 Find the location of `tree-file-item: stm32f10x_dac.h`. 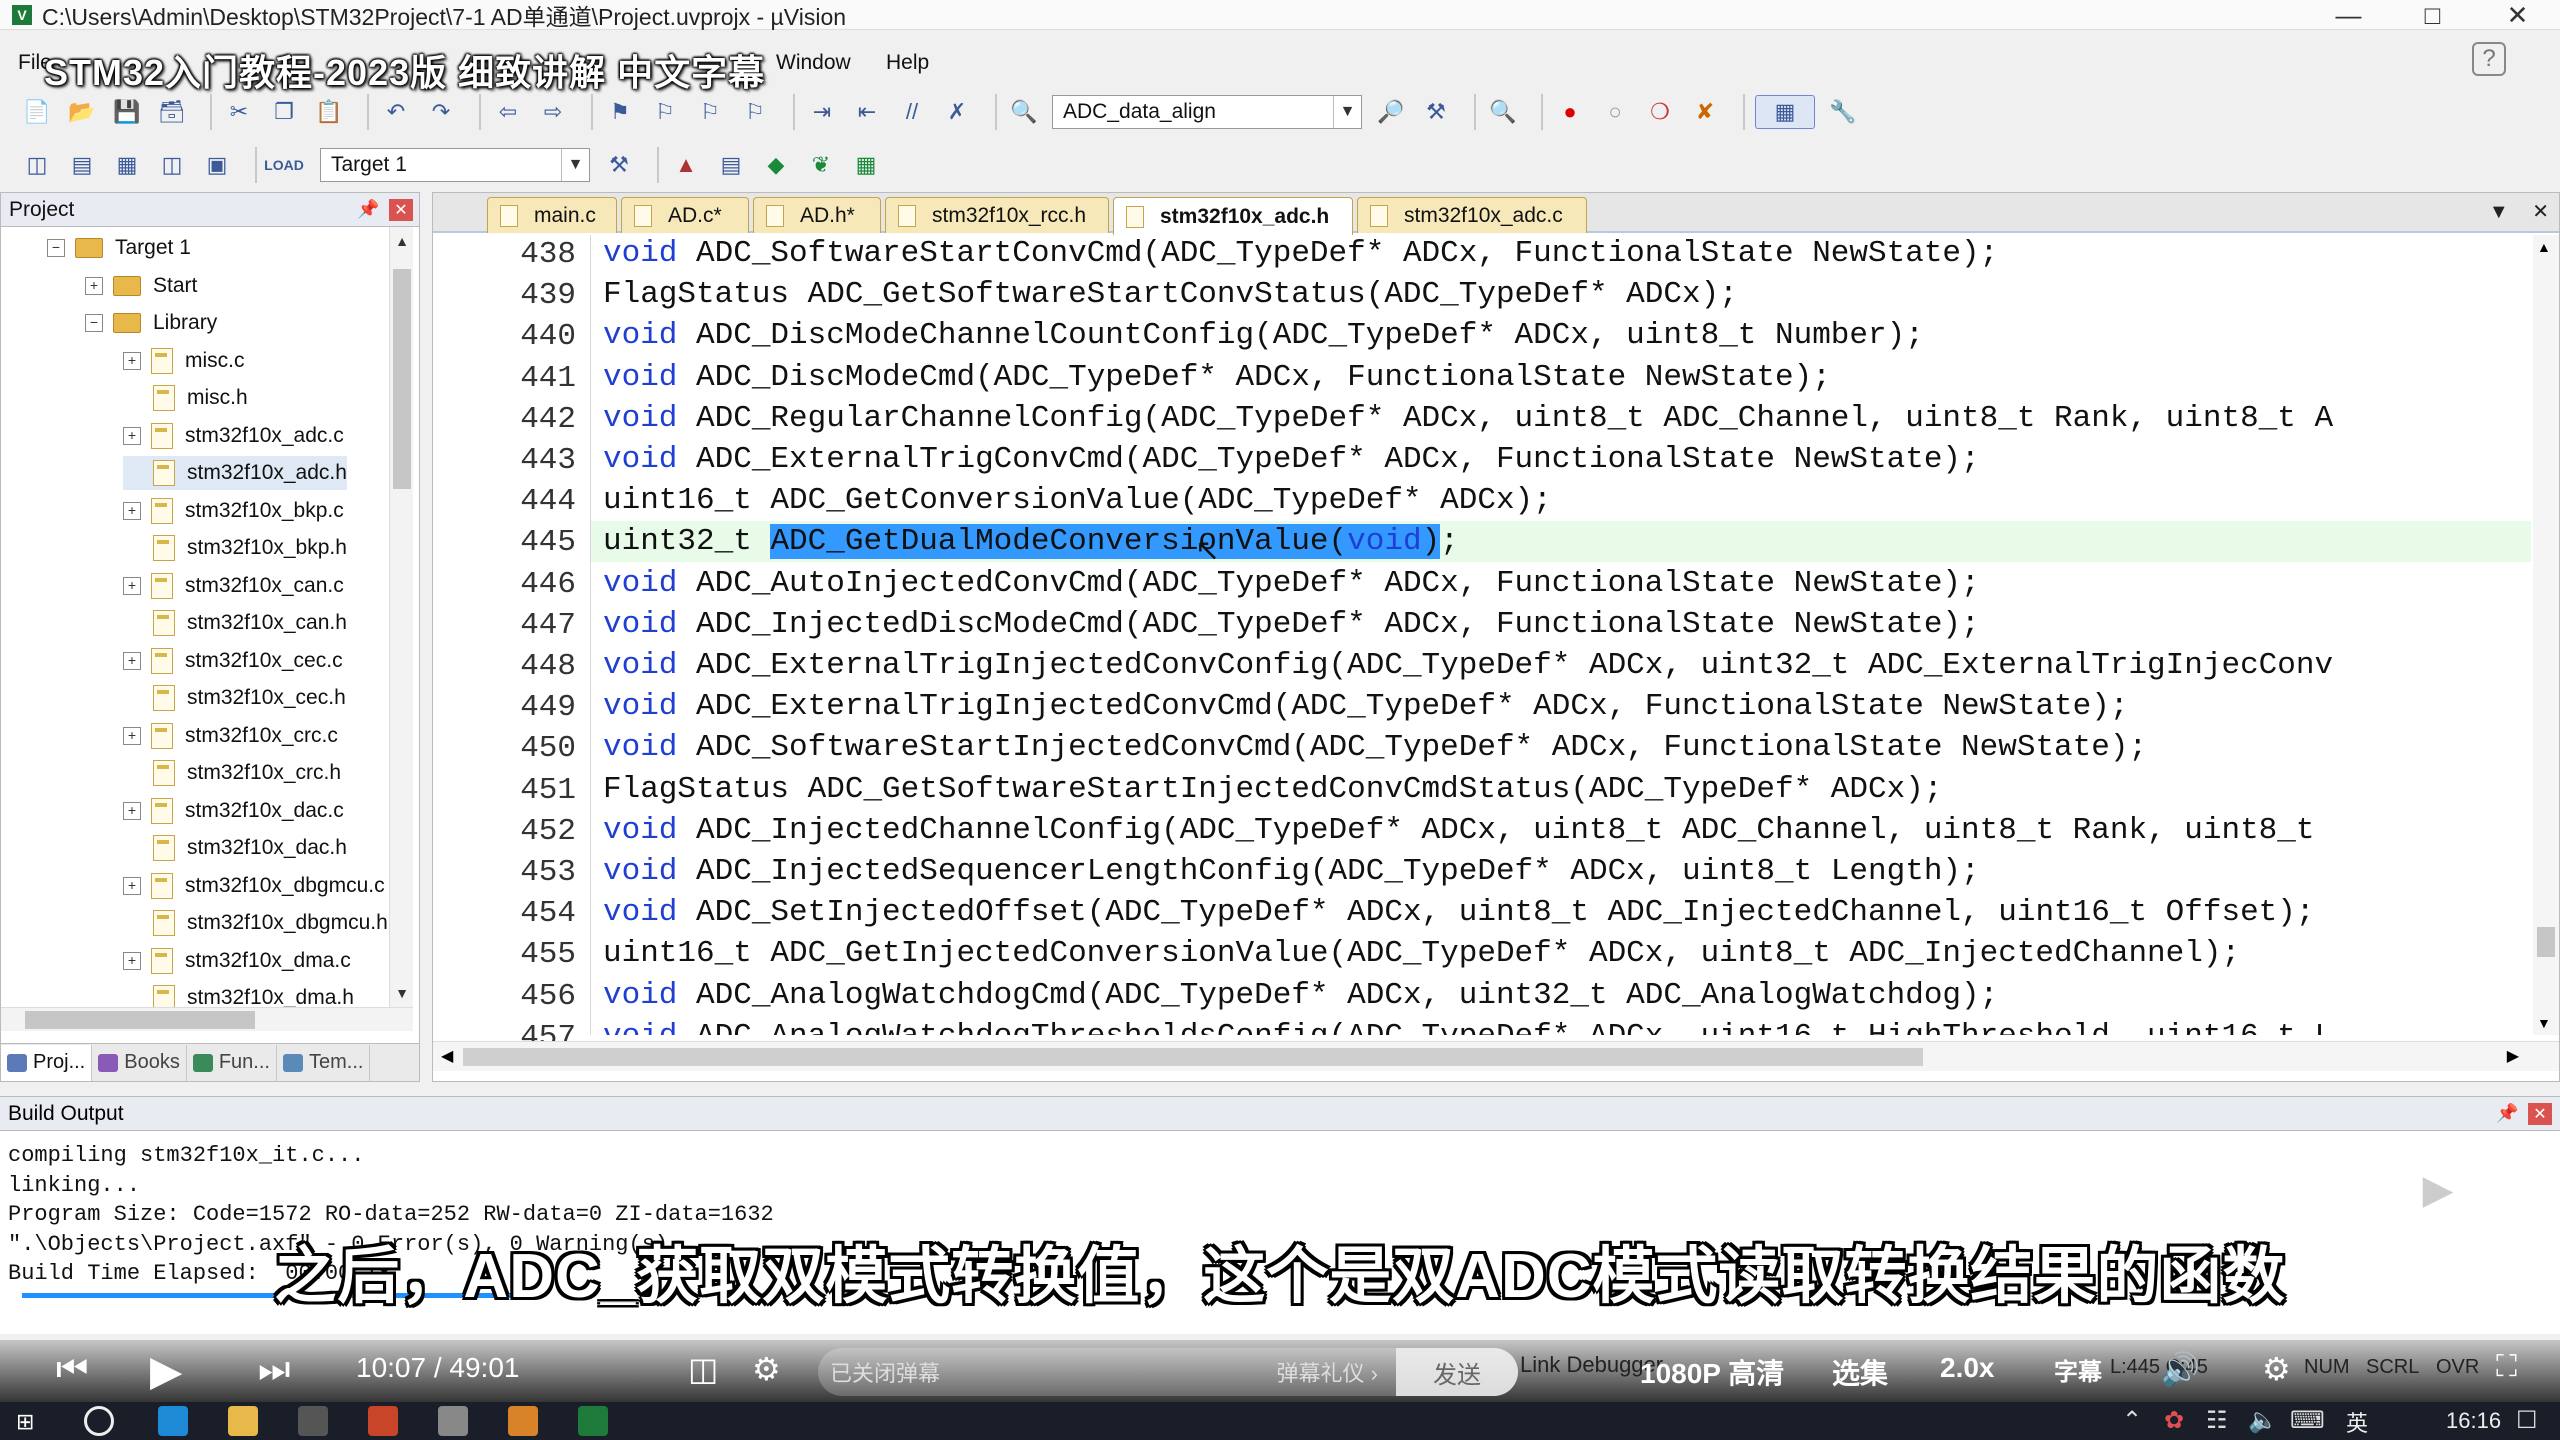

tree-file-item: stm32f10x_dac.h is located at coordinates (235, 848).